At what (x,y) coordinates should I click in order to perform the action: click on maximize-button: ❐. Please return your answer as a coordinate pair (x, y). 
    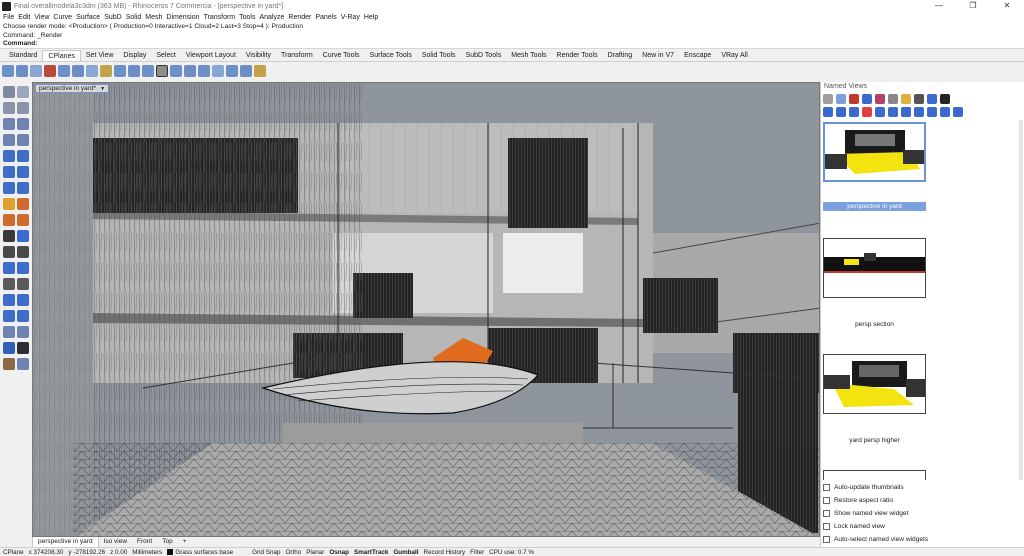
    Looking at the image, I should click on (973, 6).